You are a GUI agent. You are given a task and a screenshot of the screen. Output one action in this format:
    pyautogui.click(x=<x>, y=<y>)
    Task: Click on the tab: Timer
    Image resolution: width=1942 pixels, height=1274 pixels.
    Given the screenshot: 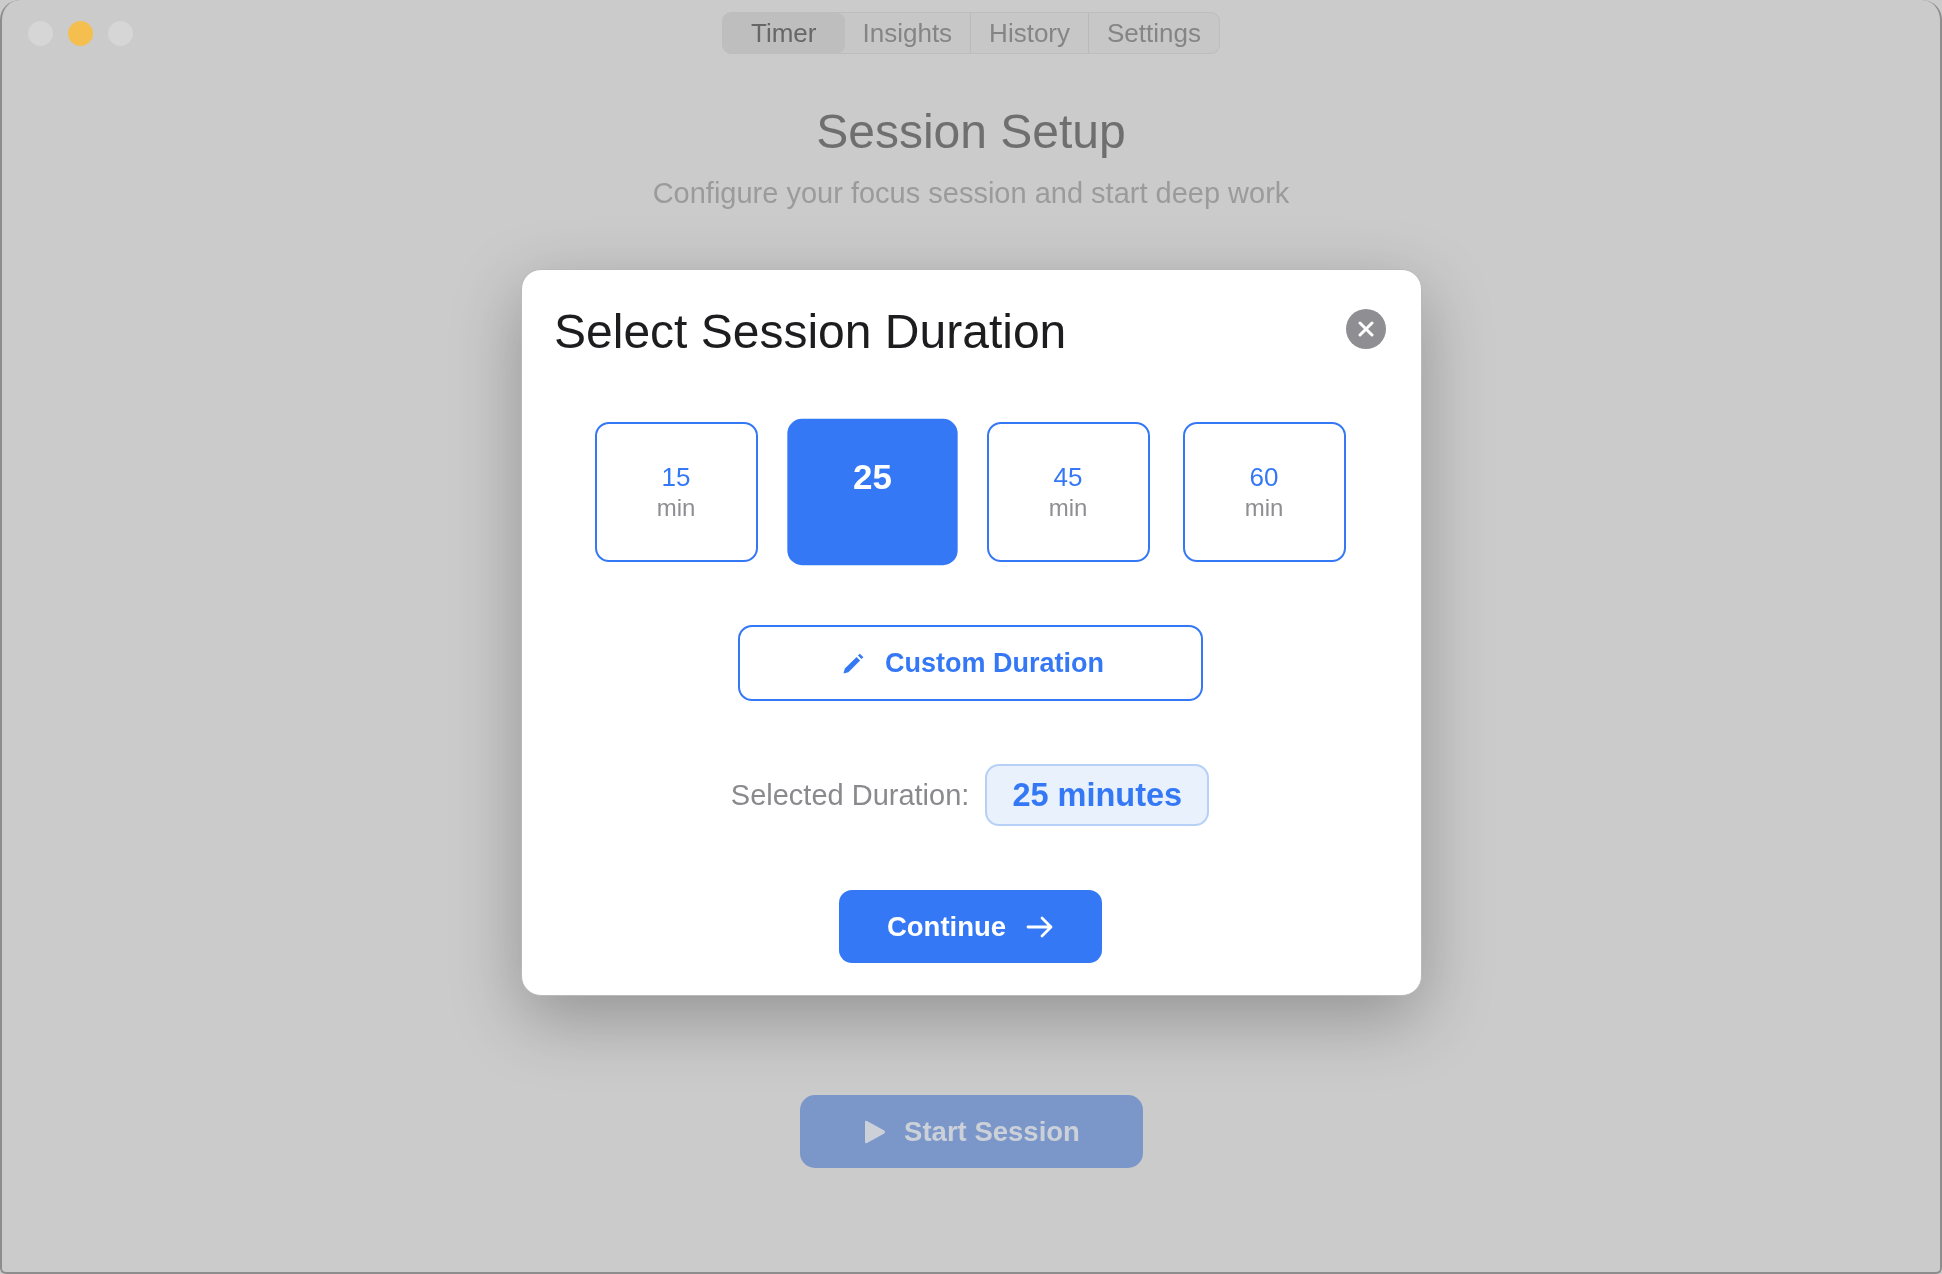 What is the action you would take?
    pyautogui.click(x=784, y=33)
    